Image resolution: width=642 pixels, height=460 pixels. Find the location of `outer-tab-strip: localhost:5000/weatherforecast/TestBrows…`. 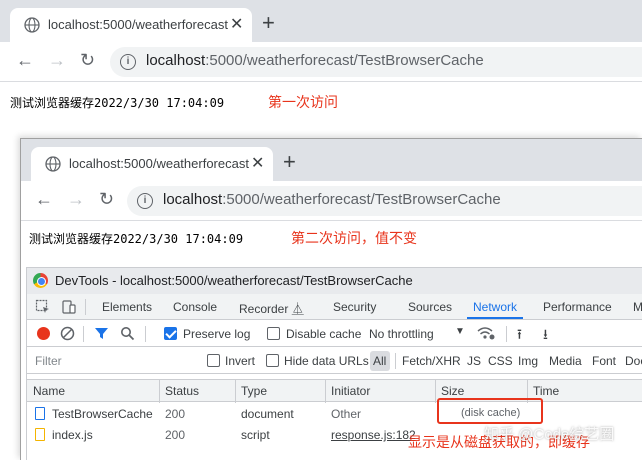

outer-tab-strip: localhost:5000/weatherforecast/TestBrows… is located at coordinates (321, 21).